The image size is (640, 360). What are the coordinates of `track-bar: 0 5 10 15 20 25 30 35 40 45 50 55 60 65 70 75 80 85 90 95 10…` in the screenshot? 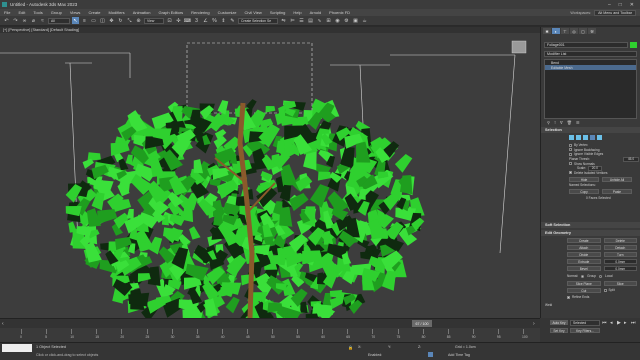 It's located at (270, 335).